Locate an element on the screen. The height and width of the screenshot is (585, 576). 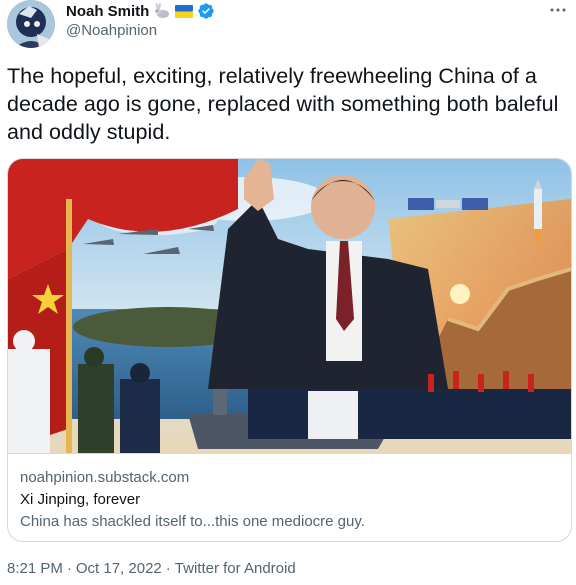
ukraine-flag-emoji-icon is located at coordinates (184, 11).